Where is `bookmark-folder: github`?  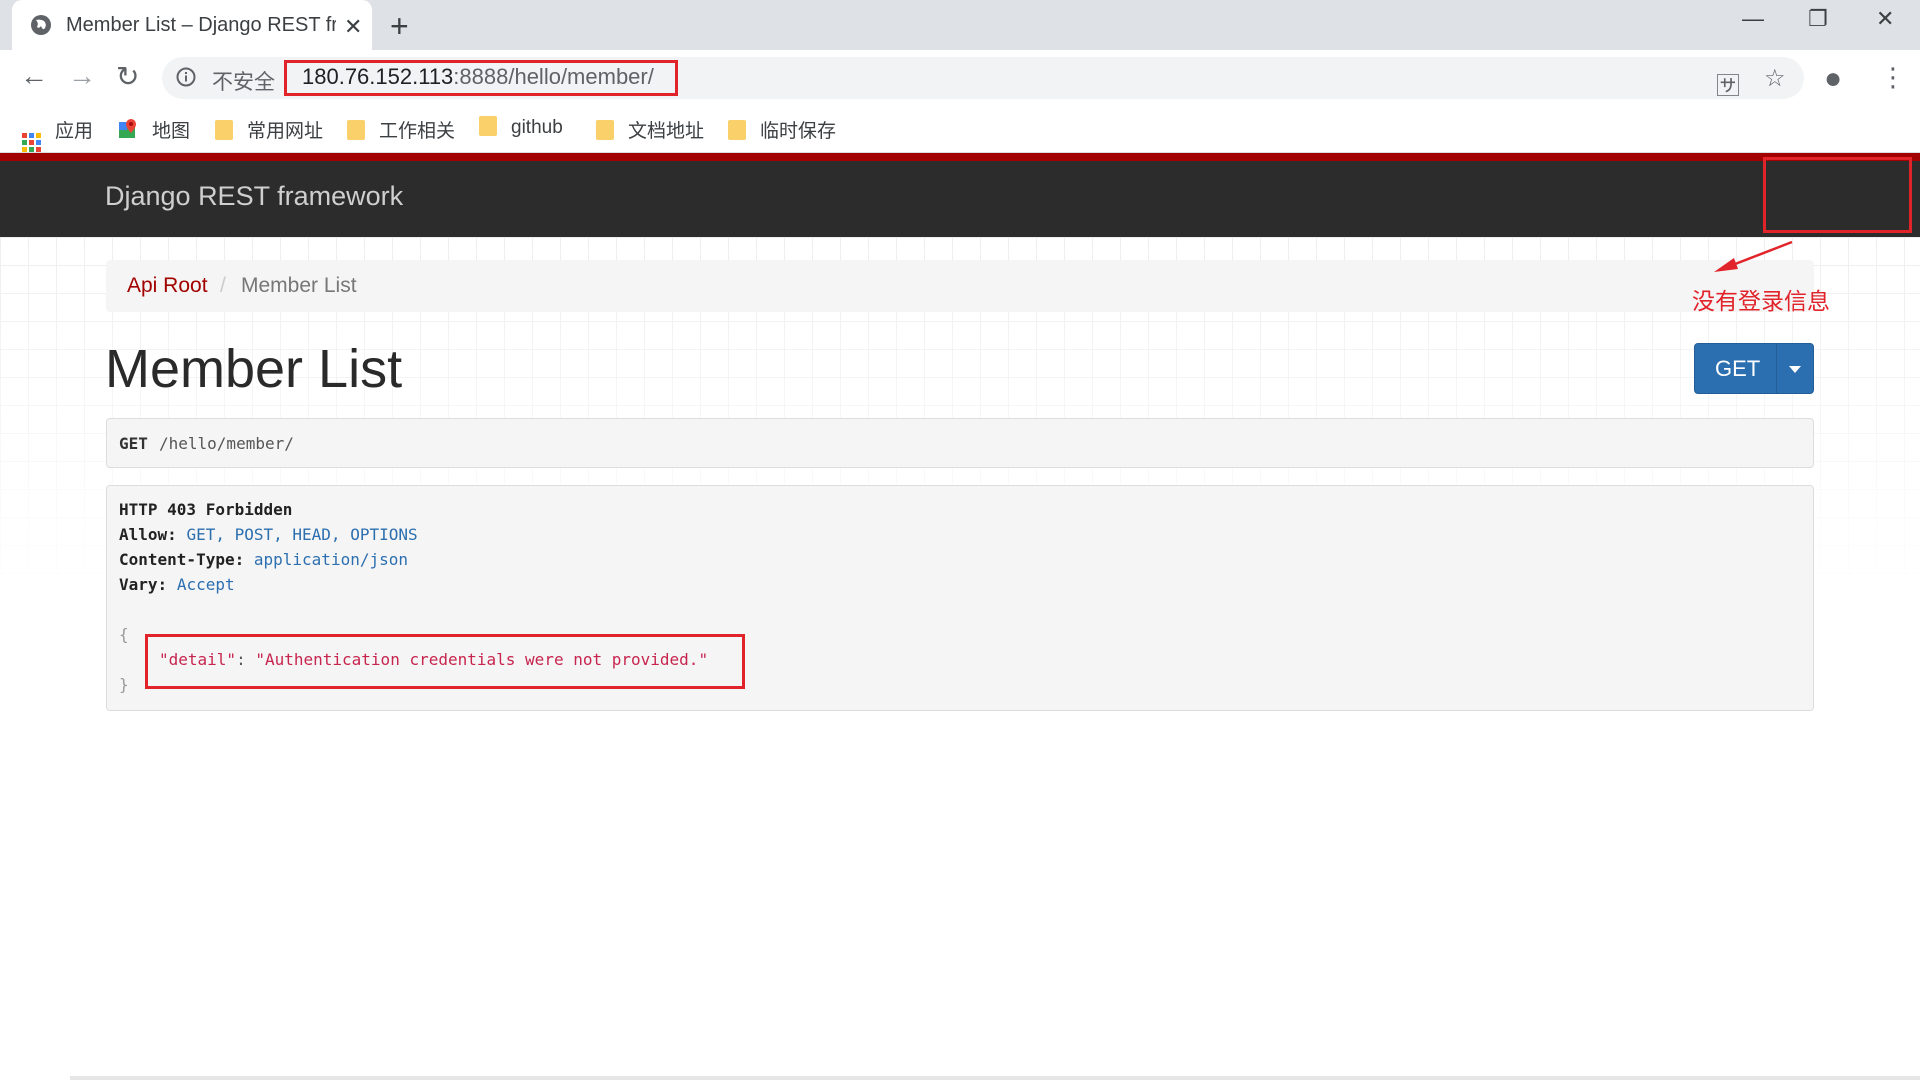 bookmark-folder: github is located at coordinates (521, 130).